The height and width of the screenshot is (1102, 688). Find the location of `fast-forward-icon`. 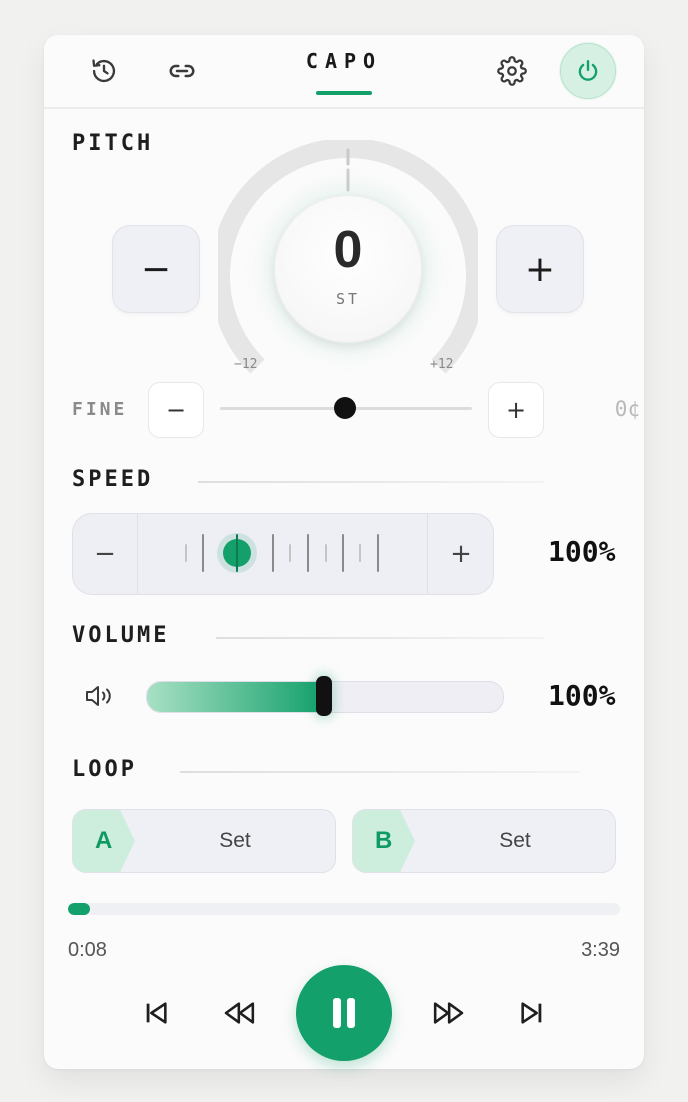

fast-forward-icon is located at coordinates (448, 1013).